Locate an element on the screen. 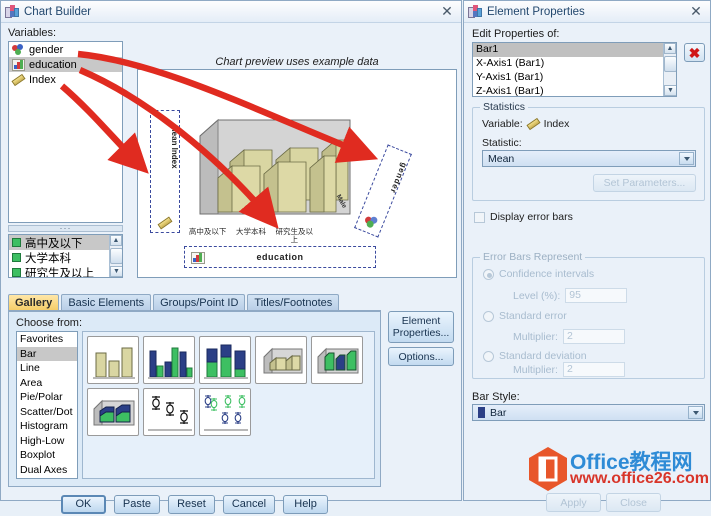 Image resolution: width=711 pixels, height=516 pixels. gallery-thumb-simple-bar is located at coordinates (113, 360).